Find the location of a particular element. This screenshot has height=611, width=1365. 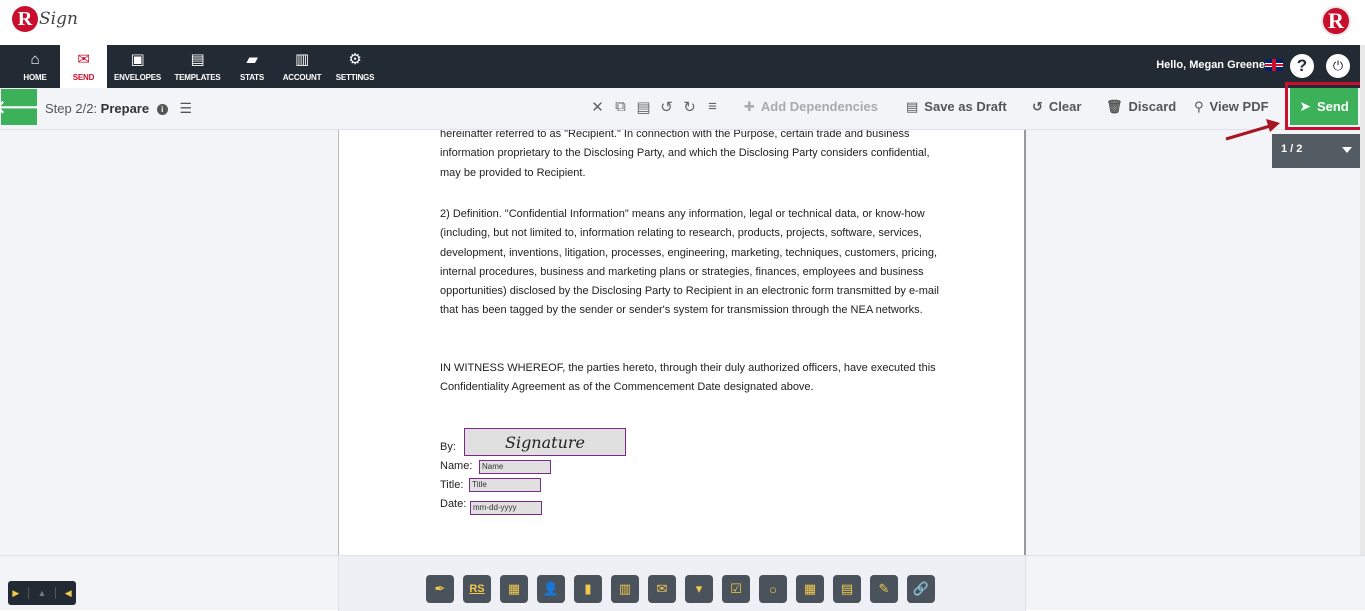

nav-stats: ▰ STATS is located at coordinates (252, 66).